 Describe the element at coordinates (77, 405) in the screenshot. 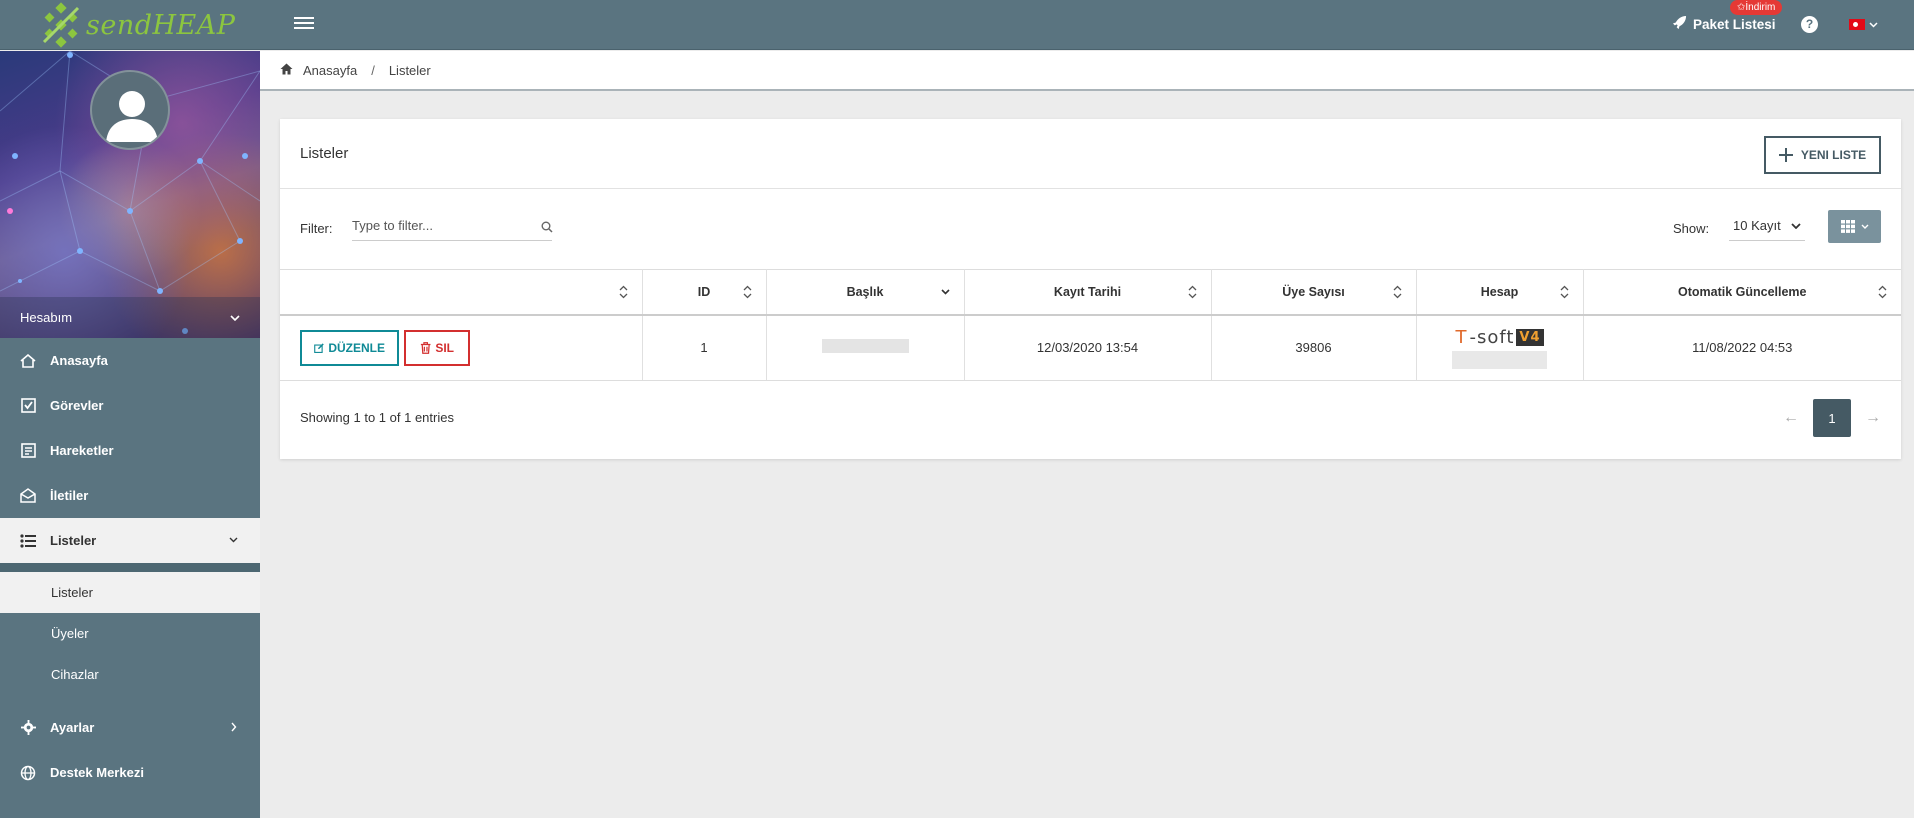

I see `sidebar-item-label: Görevler` at that location.